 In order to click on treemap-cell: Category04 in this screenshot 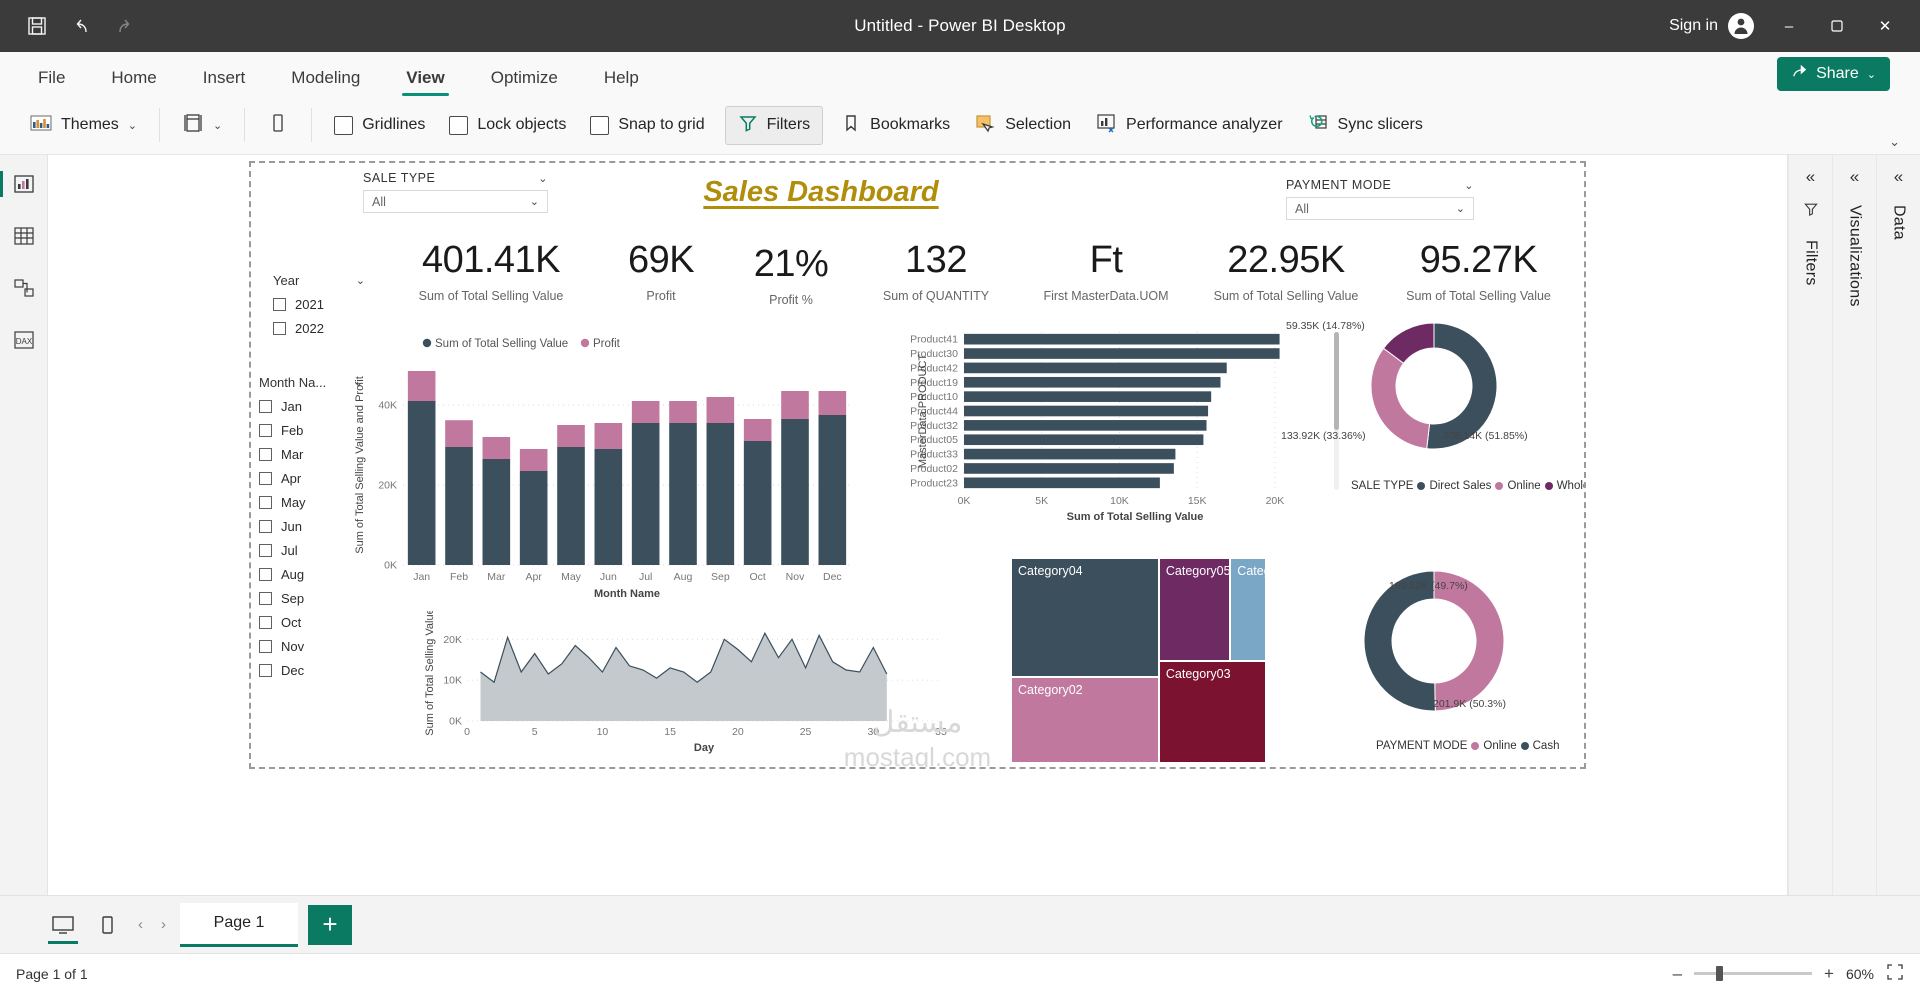, I will do `click(1085, 617)`.